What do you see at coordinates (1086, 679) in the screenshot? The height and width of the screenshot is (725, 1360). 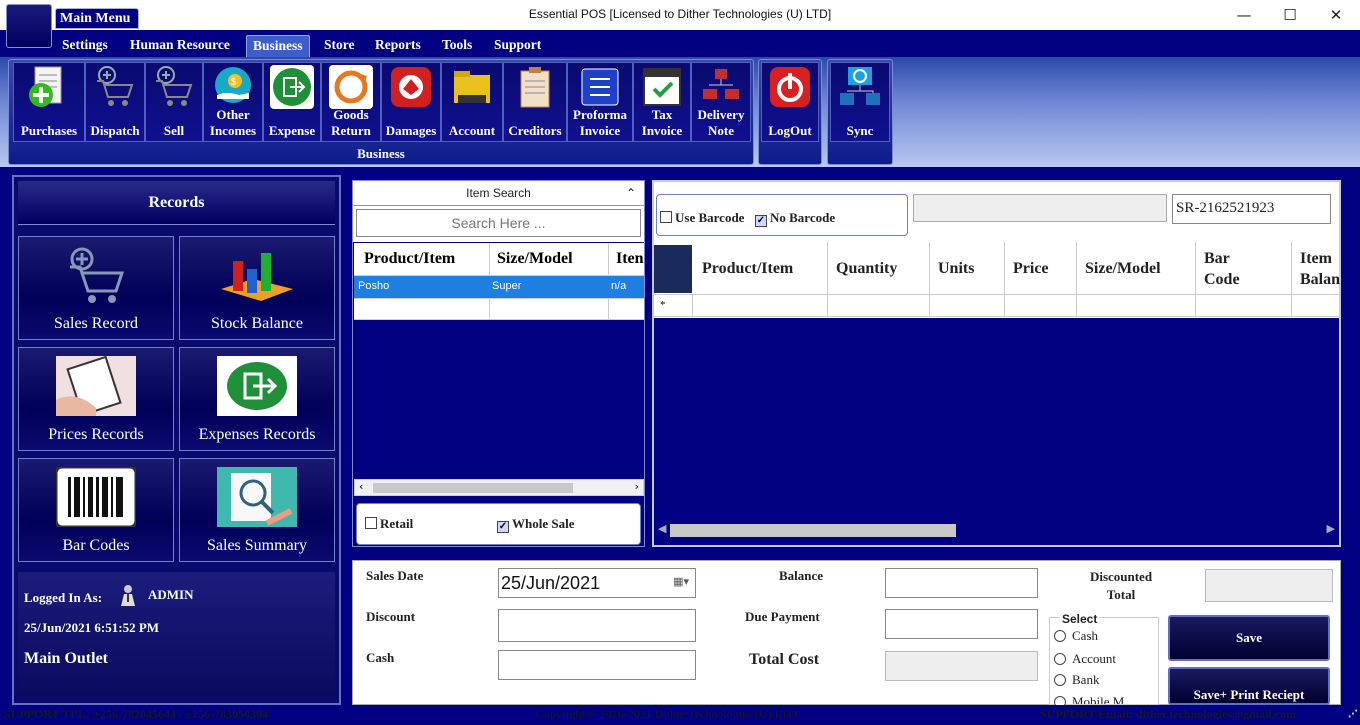 I see `bank-option-label: Bank` at bounding box center [1086, 679].